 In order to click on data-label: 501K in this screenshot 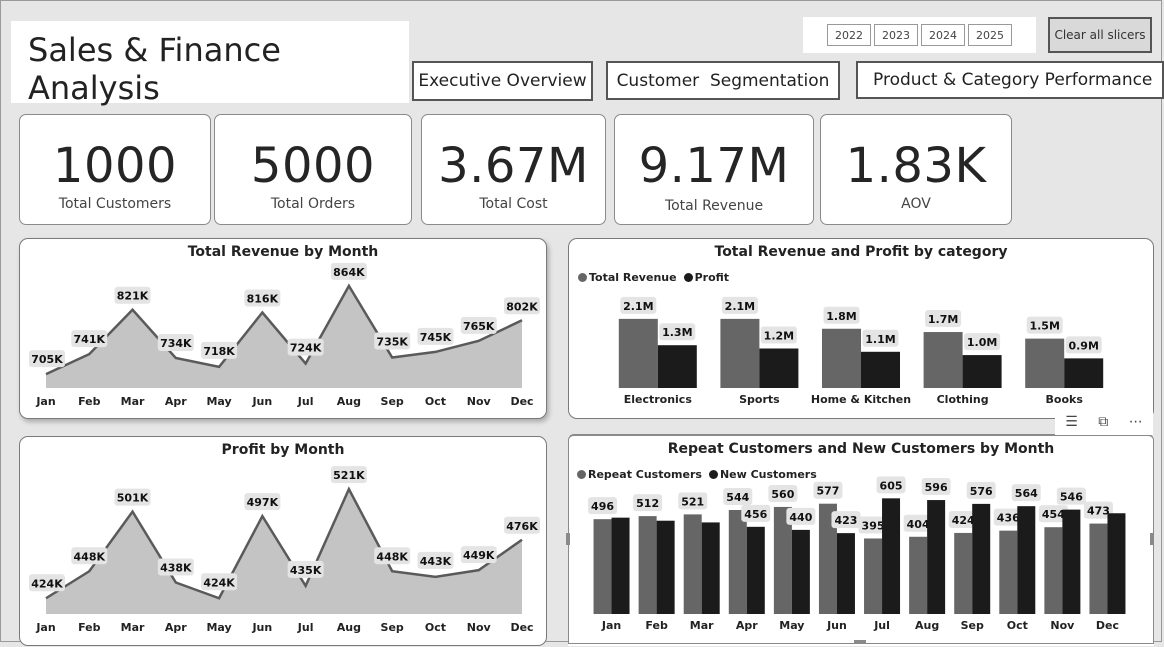, I will do `click(133, 498)`.